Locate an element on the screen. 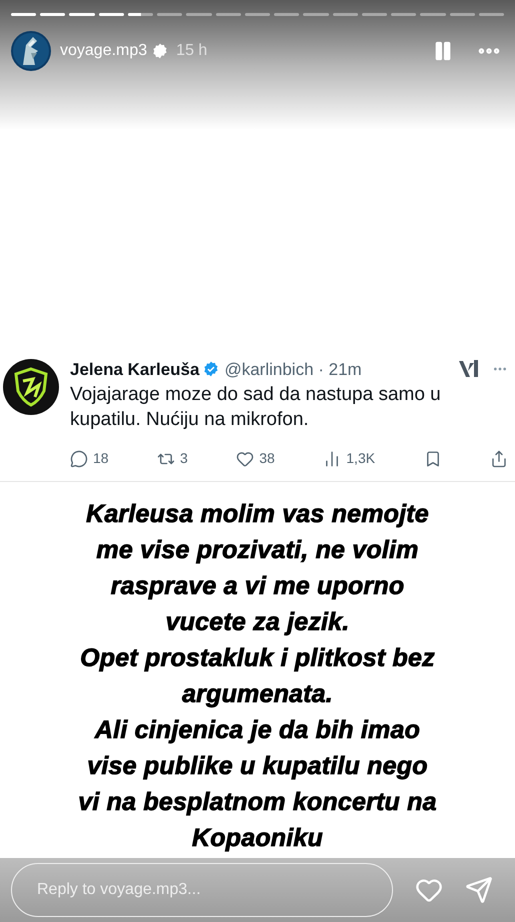 Image resolution: width=515 pixels, height=922 pixels. comment-icon is located at coordinates (79, 459).